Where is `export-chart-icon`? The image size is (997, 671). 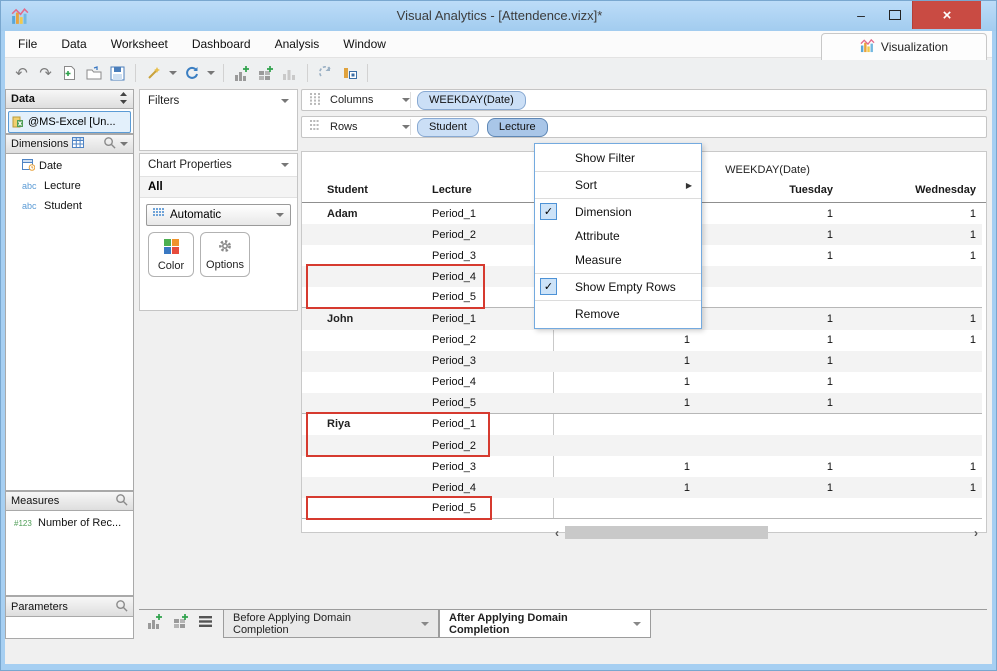 export-chart-icon is located at coordinates (349, 73).